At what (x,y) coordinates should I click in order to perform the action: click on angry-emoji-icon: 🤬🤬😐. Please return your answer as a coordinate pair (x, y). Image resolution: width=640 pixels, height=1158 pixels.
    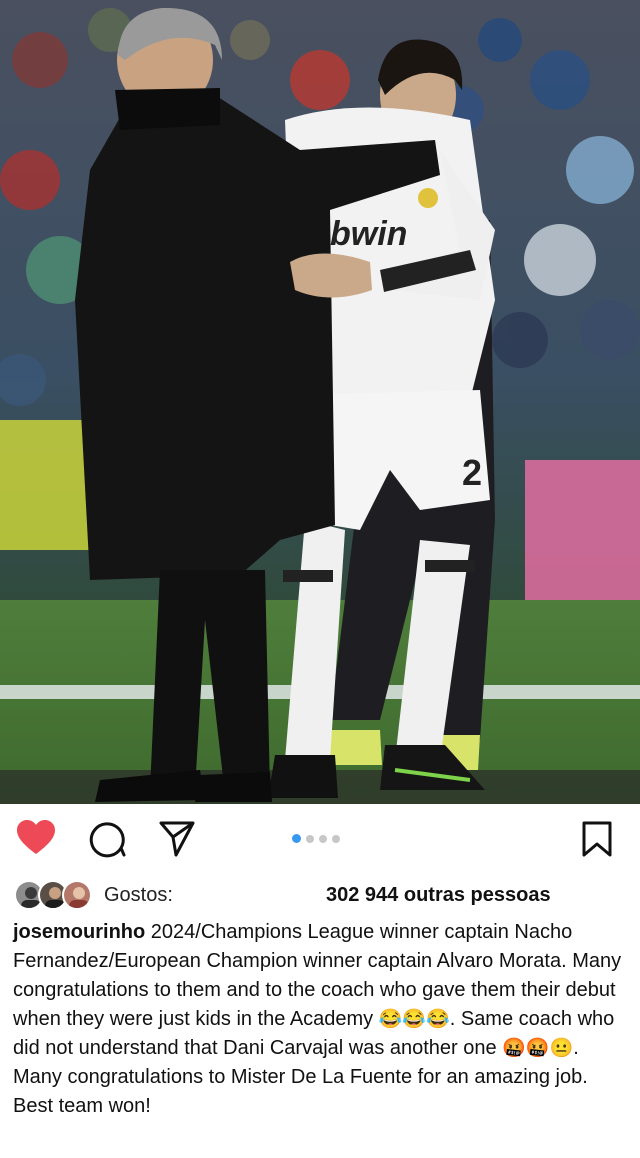
    Looking at the image, I should click on (538, 1048).